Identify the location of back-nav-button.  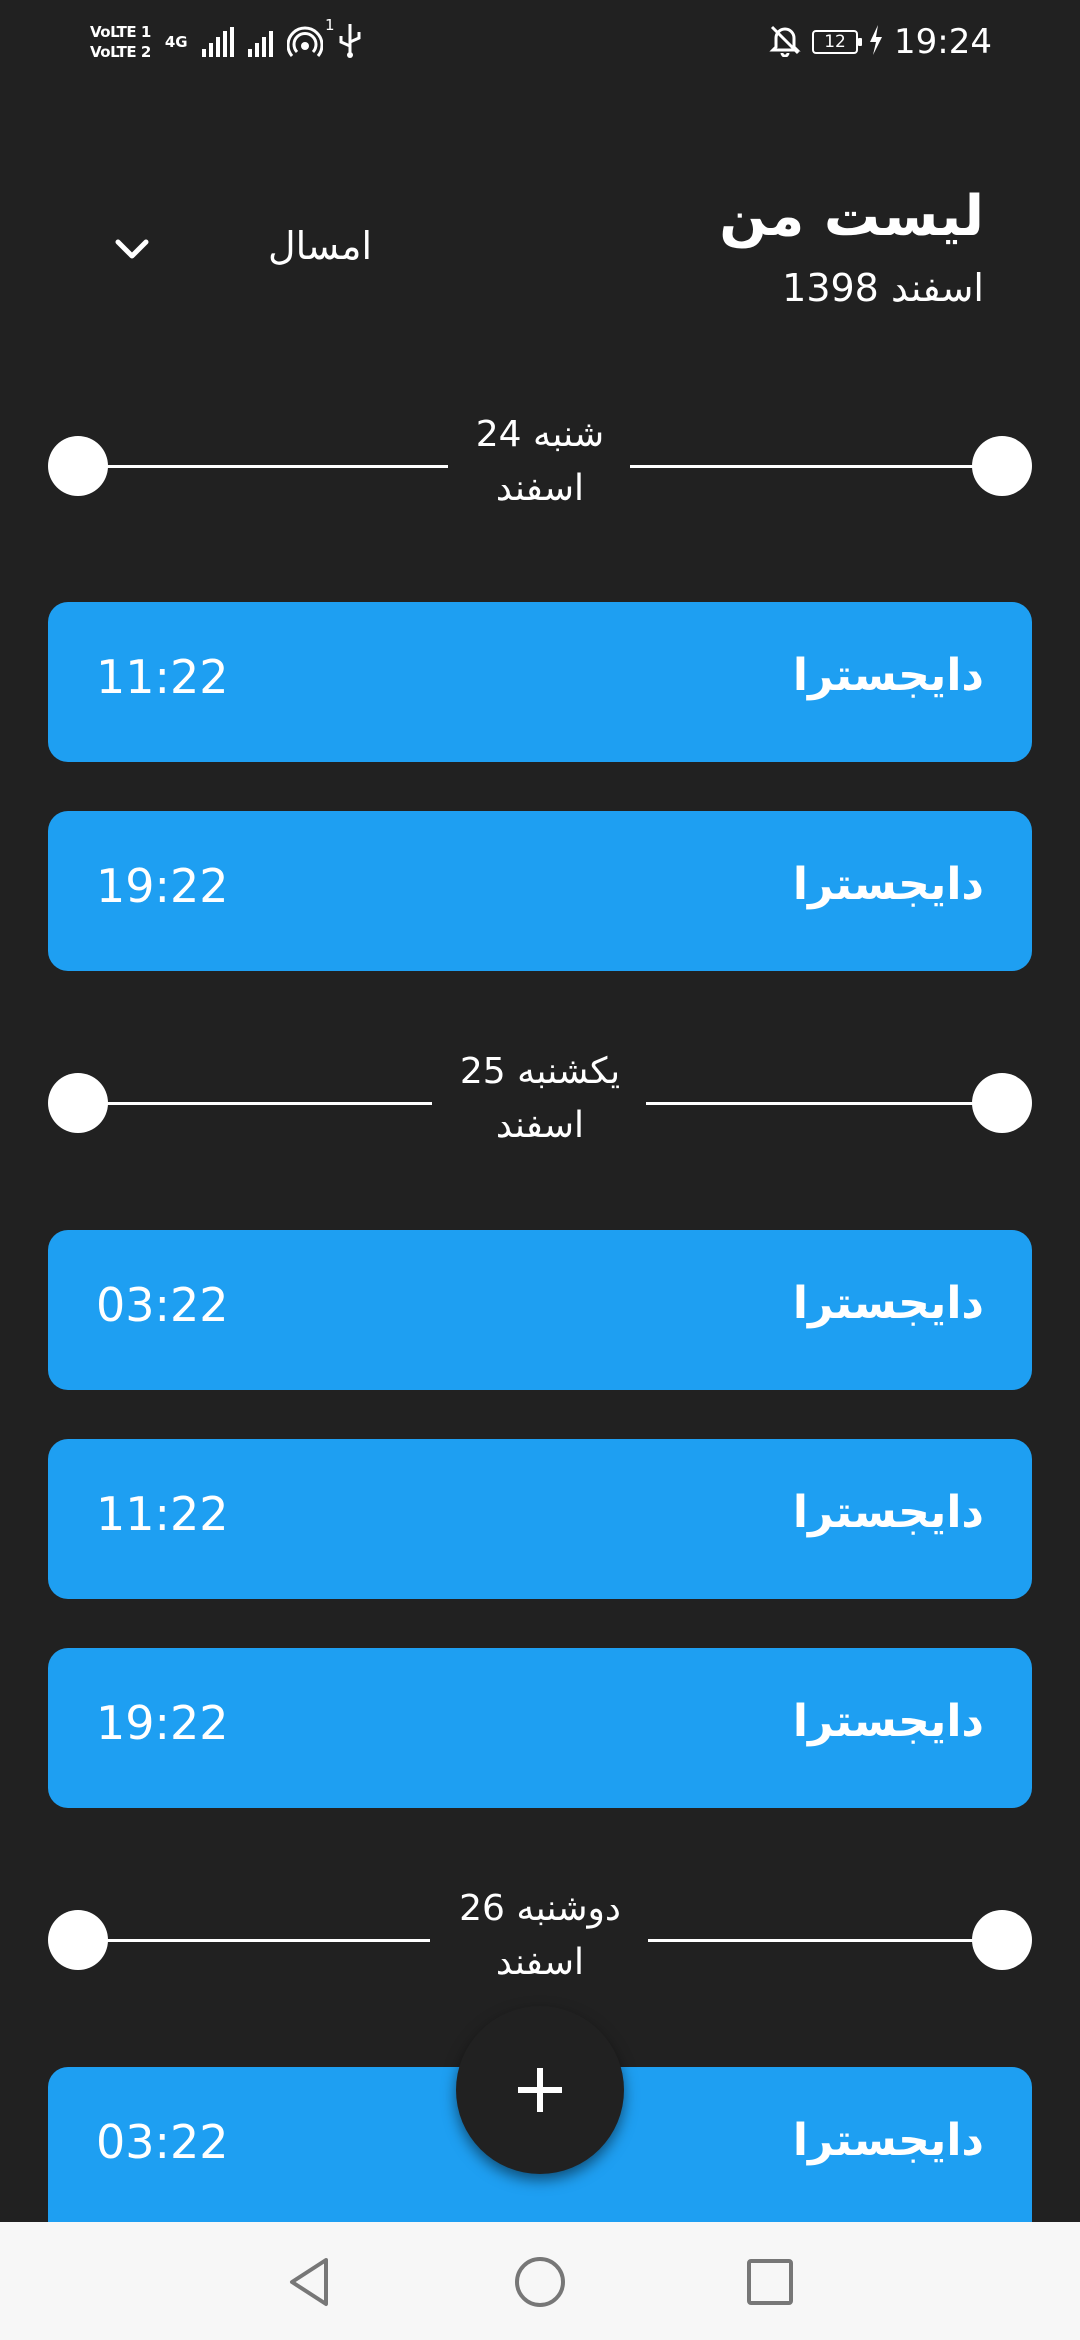
(310, 2282).